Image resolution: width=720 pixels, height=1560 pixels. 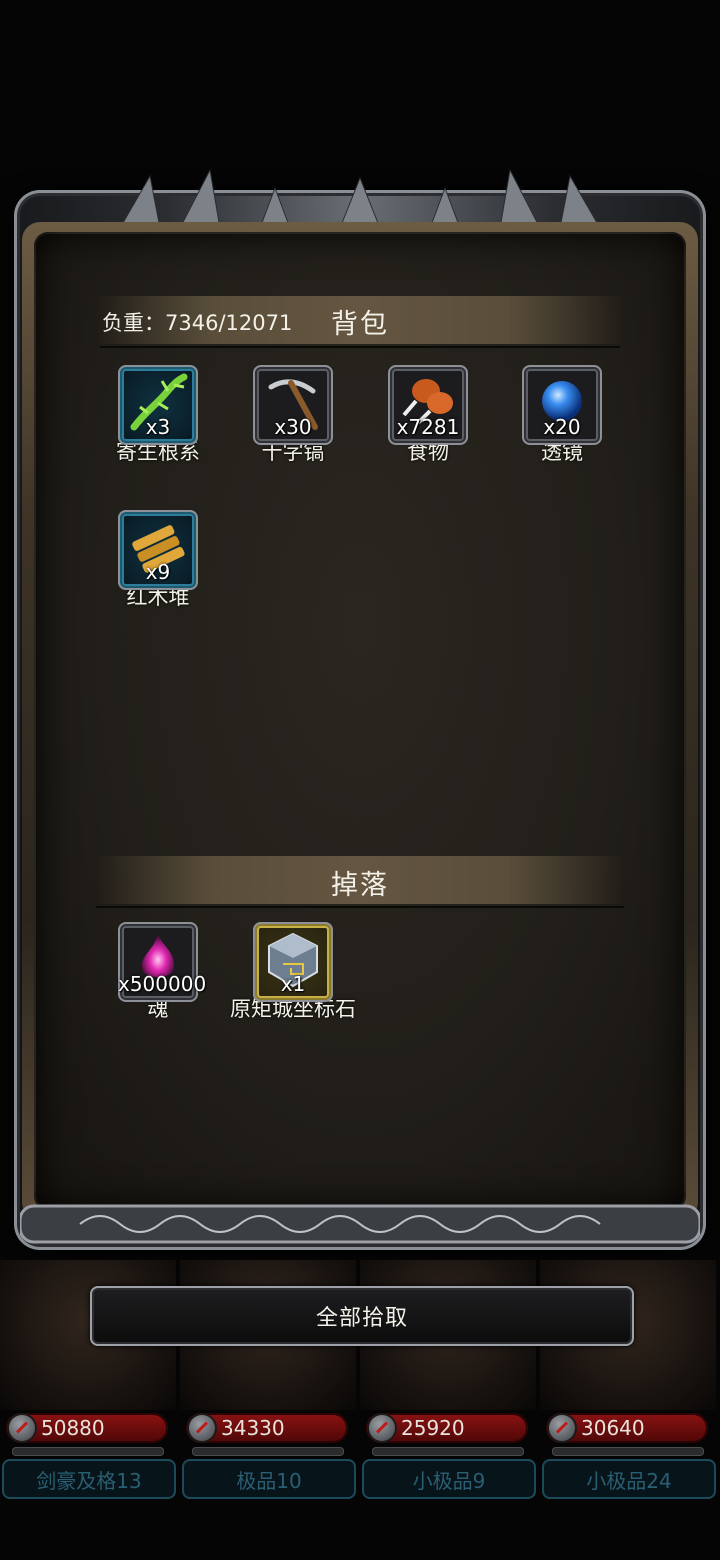 What do you see at coordinates (360, 1224) in the screenshot?
I see `bottom-ornament` at bounding box center [360, 1224].